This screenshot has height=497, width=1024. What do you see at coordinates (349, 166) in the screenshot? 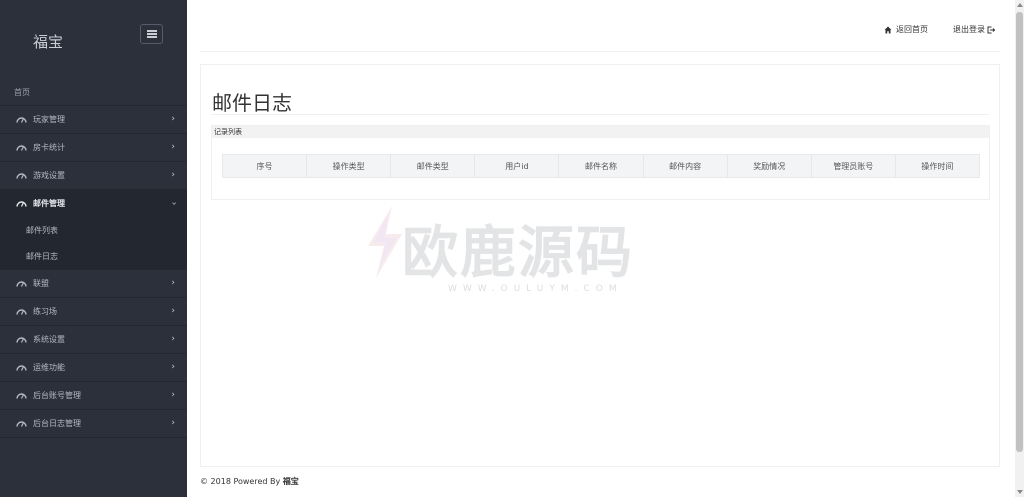
I see `column-header: 操作类型` at bounding box center [349, 166].